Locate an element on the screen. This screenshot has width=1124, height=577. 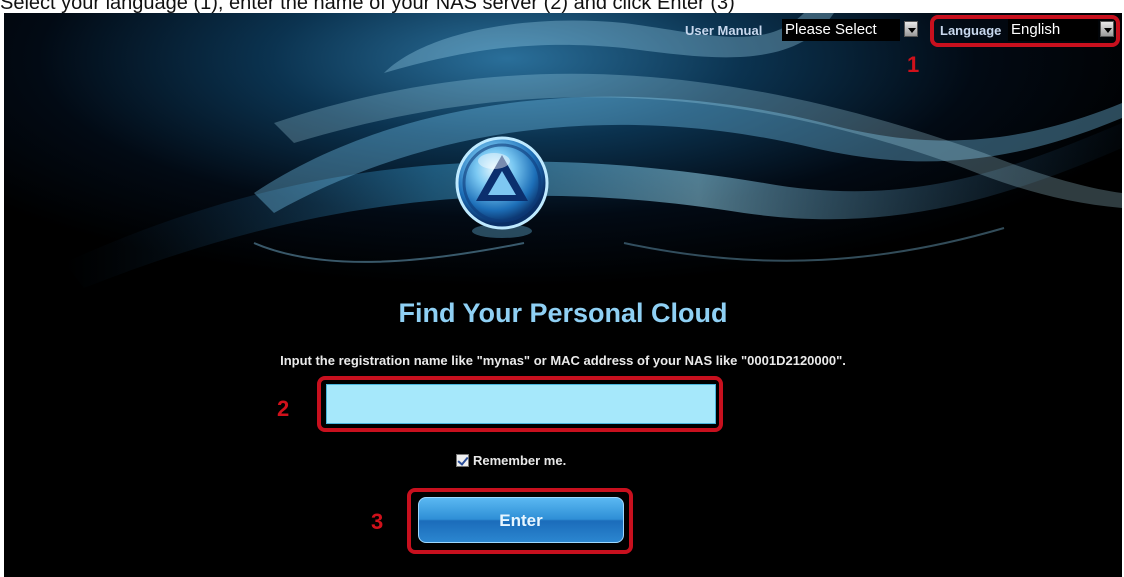
remember-me-option: Remember me. is located at coordinates (511, 460).